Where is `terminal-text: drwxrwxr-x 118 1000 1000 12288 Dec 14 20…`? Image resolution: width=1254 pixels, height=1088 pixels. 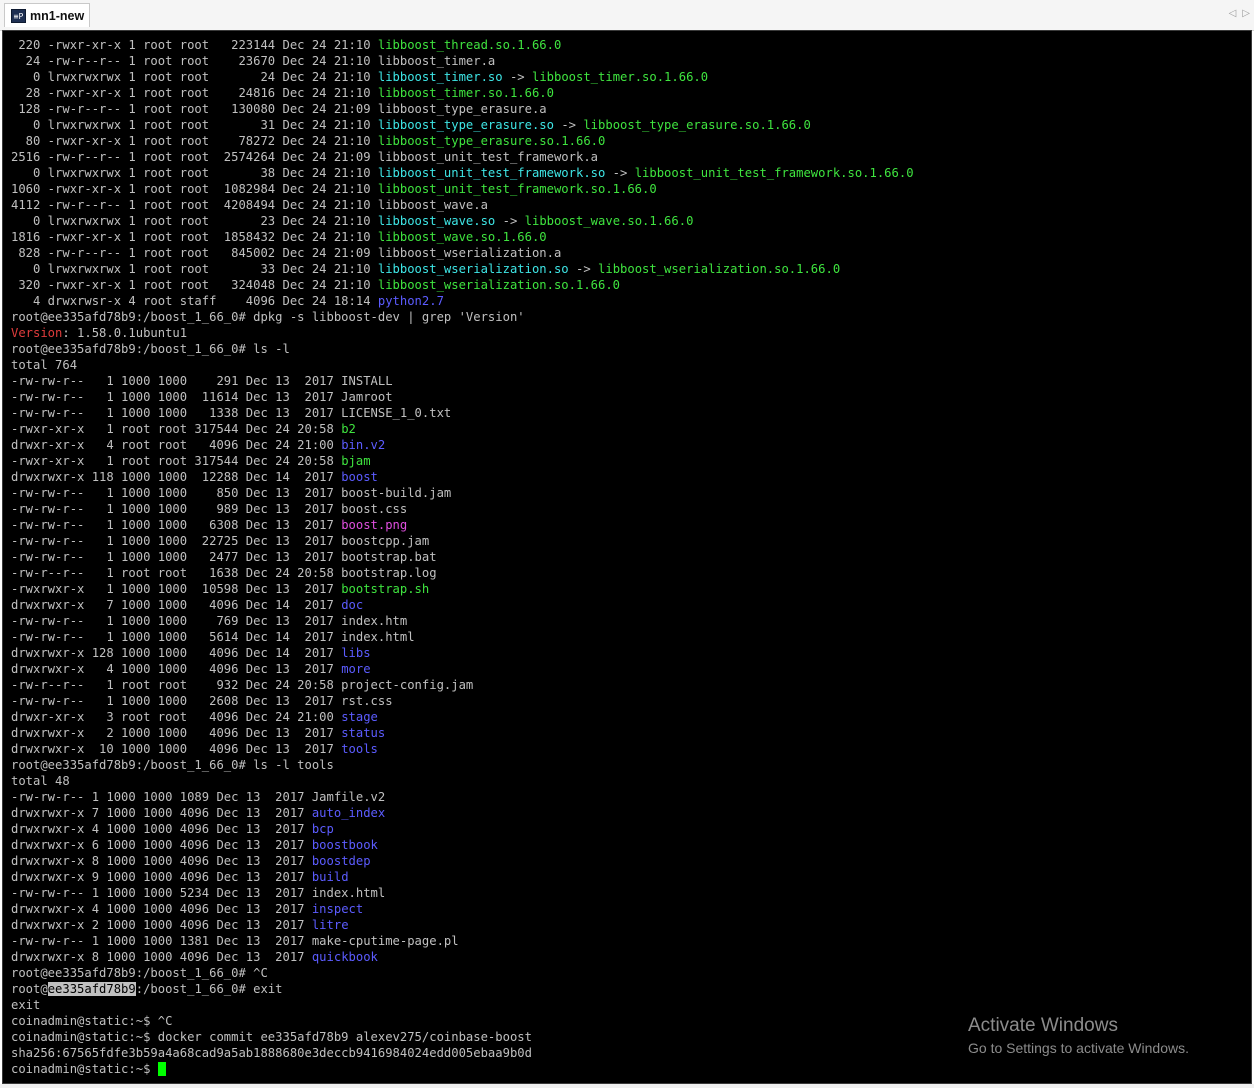 terminal-text: drwxrwxr-x 118 1000 1000 12288 Dec 14 20… is located at coordinates (176, 477).